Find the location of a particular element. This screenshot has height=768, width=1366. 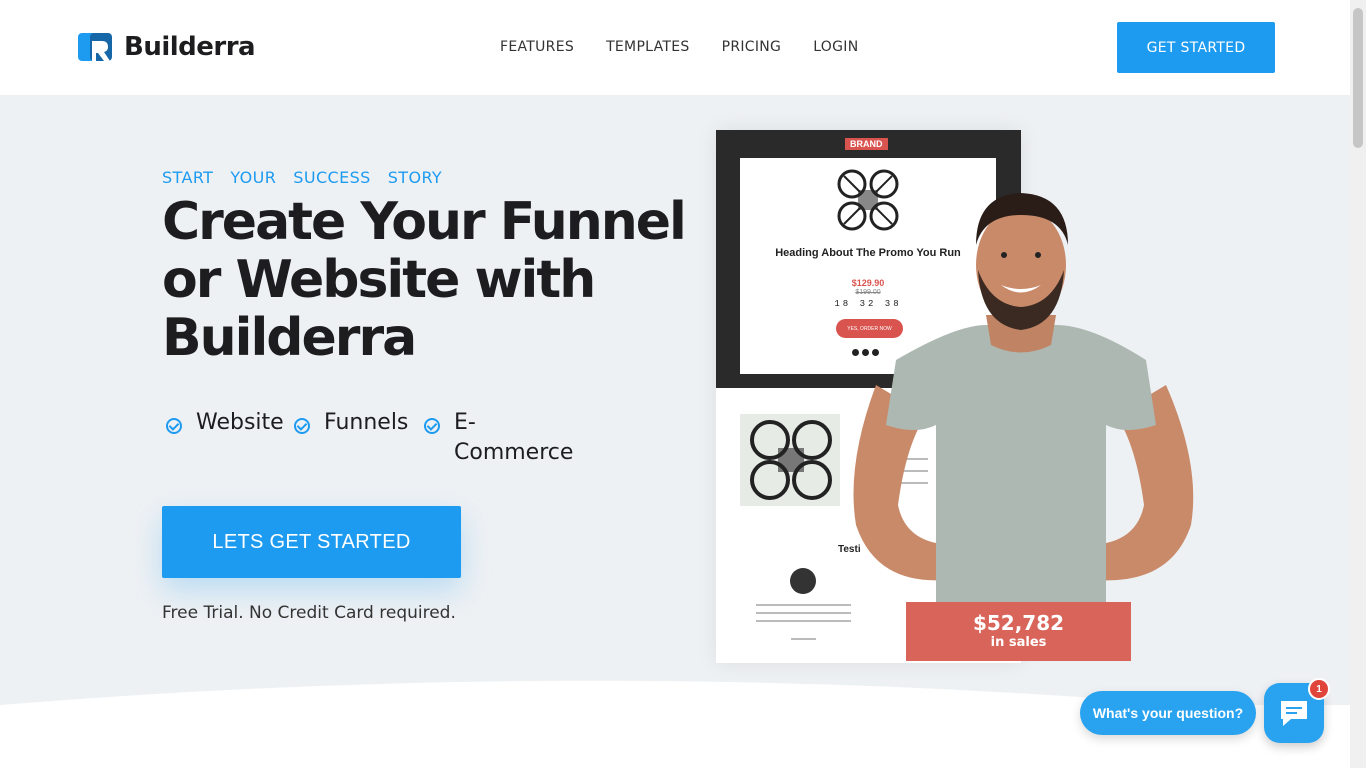

drone-icon is located at coordinates (791, 460).